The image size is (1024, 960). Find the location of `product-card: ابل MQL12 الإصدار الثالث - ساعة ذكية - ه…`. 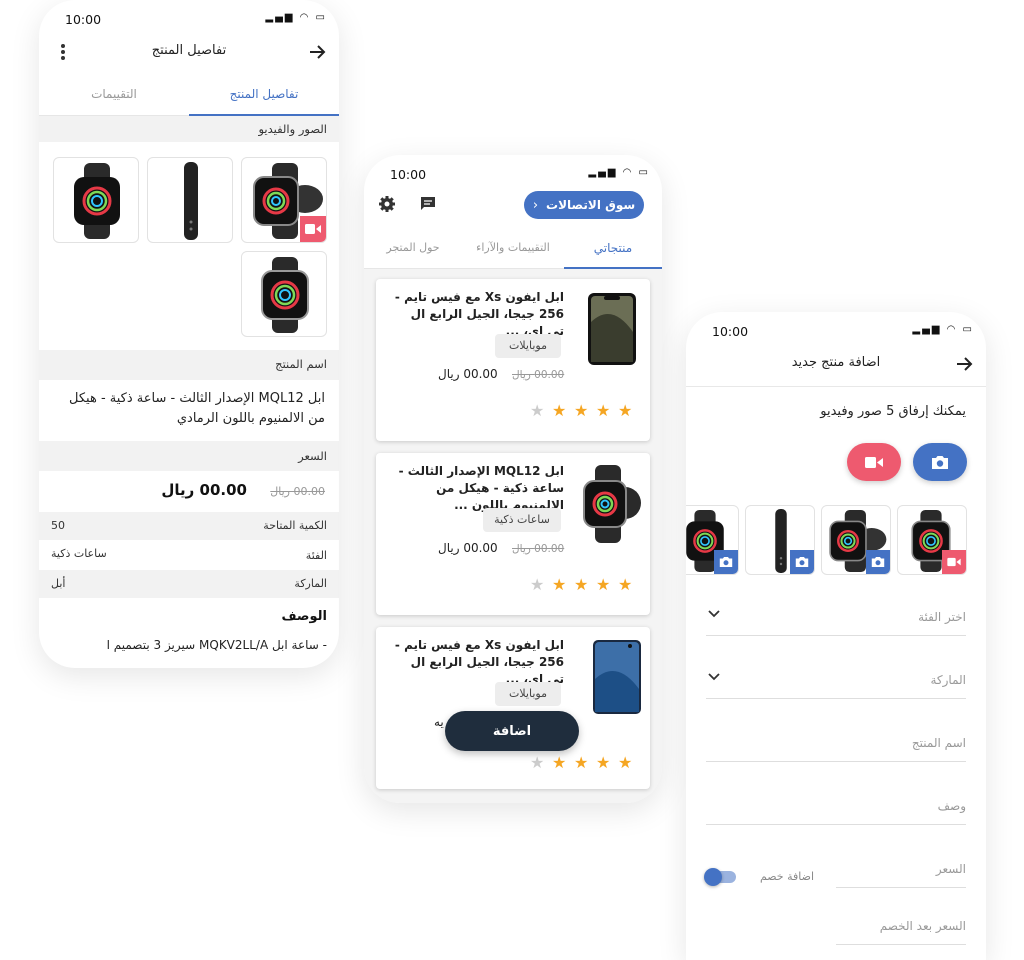

product-card: ابل MQL12 الإصدار الثالث - ساعة ذكية - ه… is located at coordinates (513, 534).